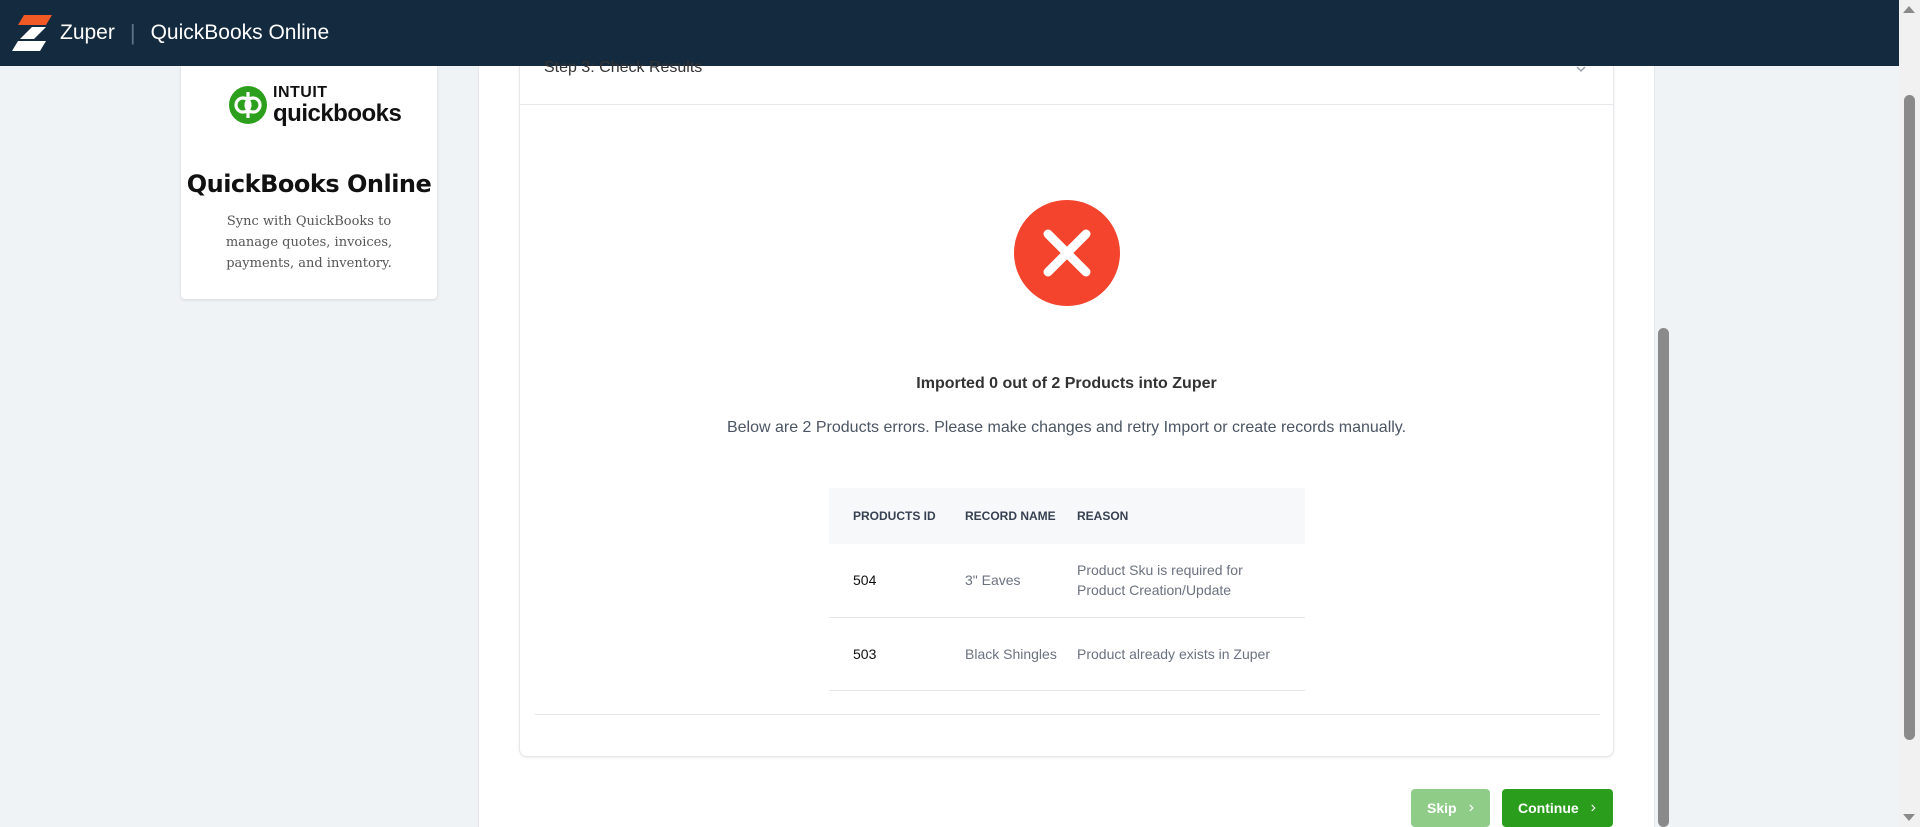 This screenshot has width=1920, height=827. What do you see at coordinates (1442, 808) in the screenshot?
I see `skip-button-label: Skip` at bounding box center [1442, 808].